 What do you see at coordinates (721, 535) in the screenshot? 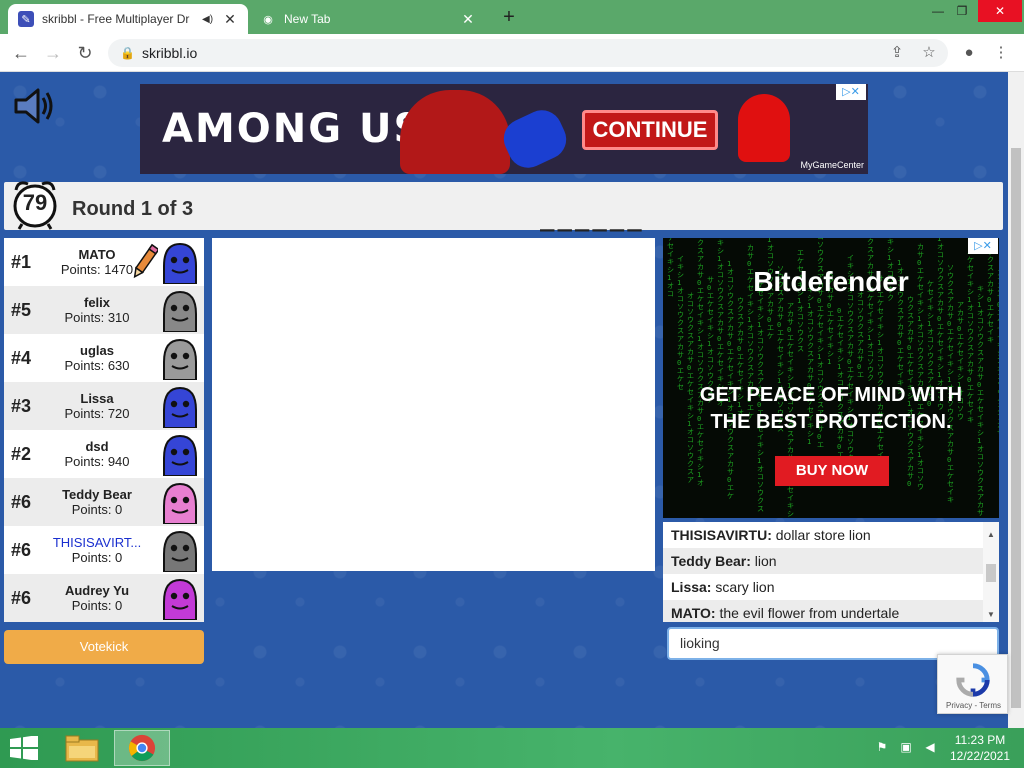
I see `chat-user: THISISAVIRTU:` at bounding box center [721, 535].